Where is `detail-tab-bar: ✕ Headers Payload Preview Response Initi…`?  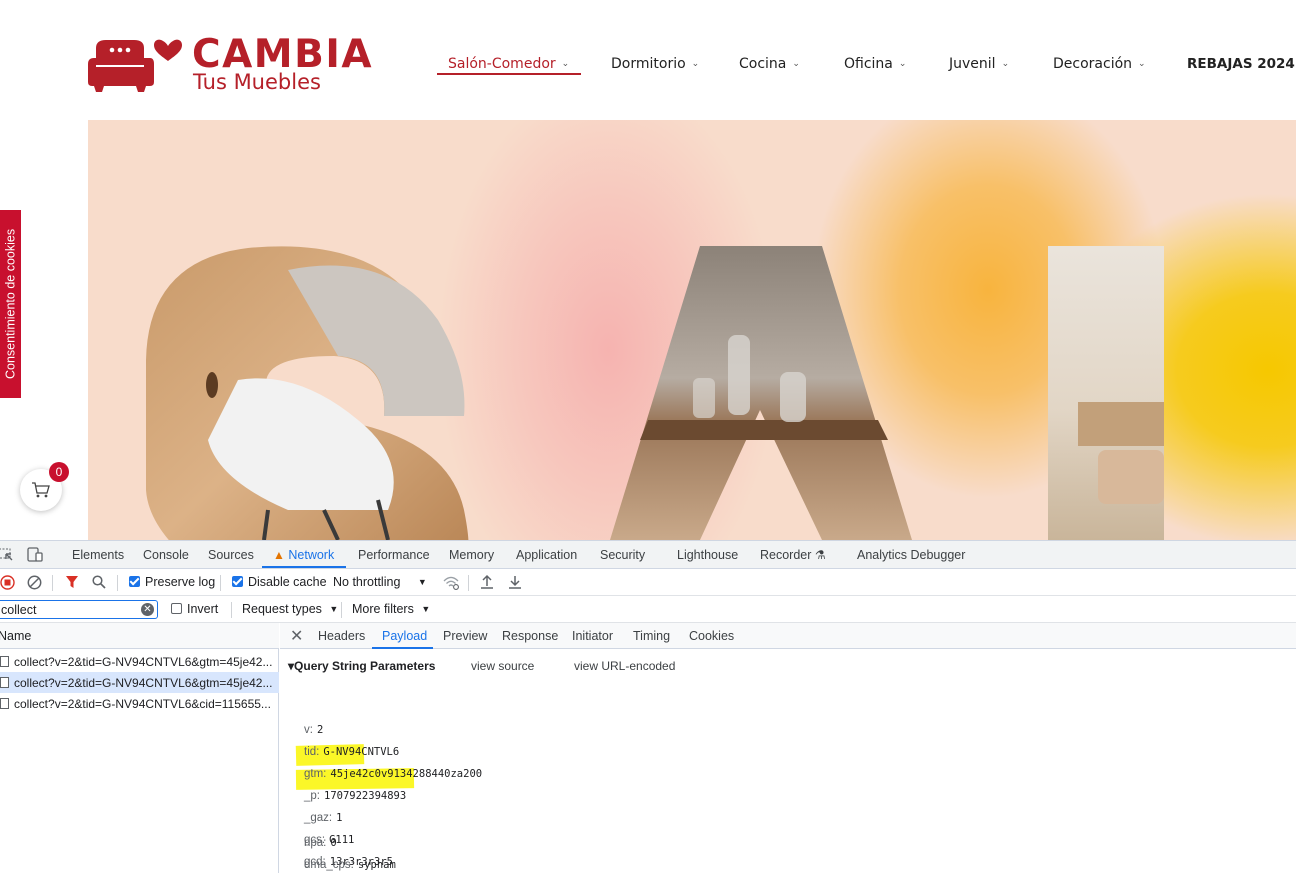
detail-tab-bar: ✕ Headers Payload Preview Response Initi… is located at coordinates (788, 636).